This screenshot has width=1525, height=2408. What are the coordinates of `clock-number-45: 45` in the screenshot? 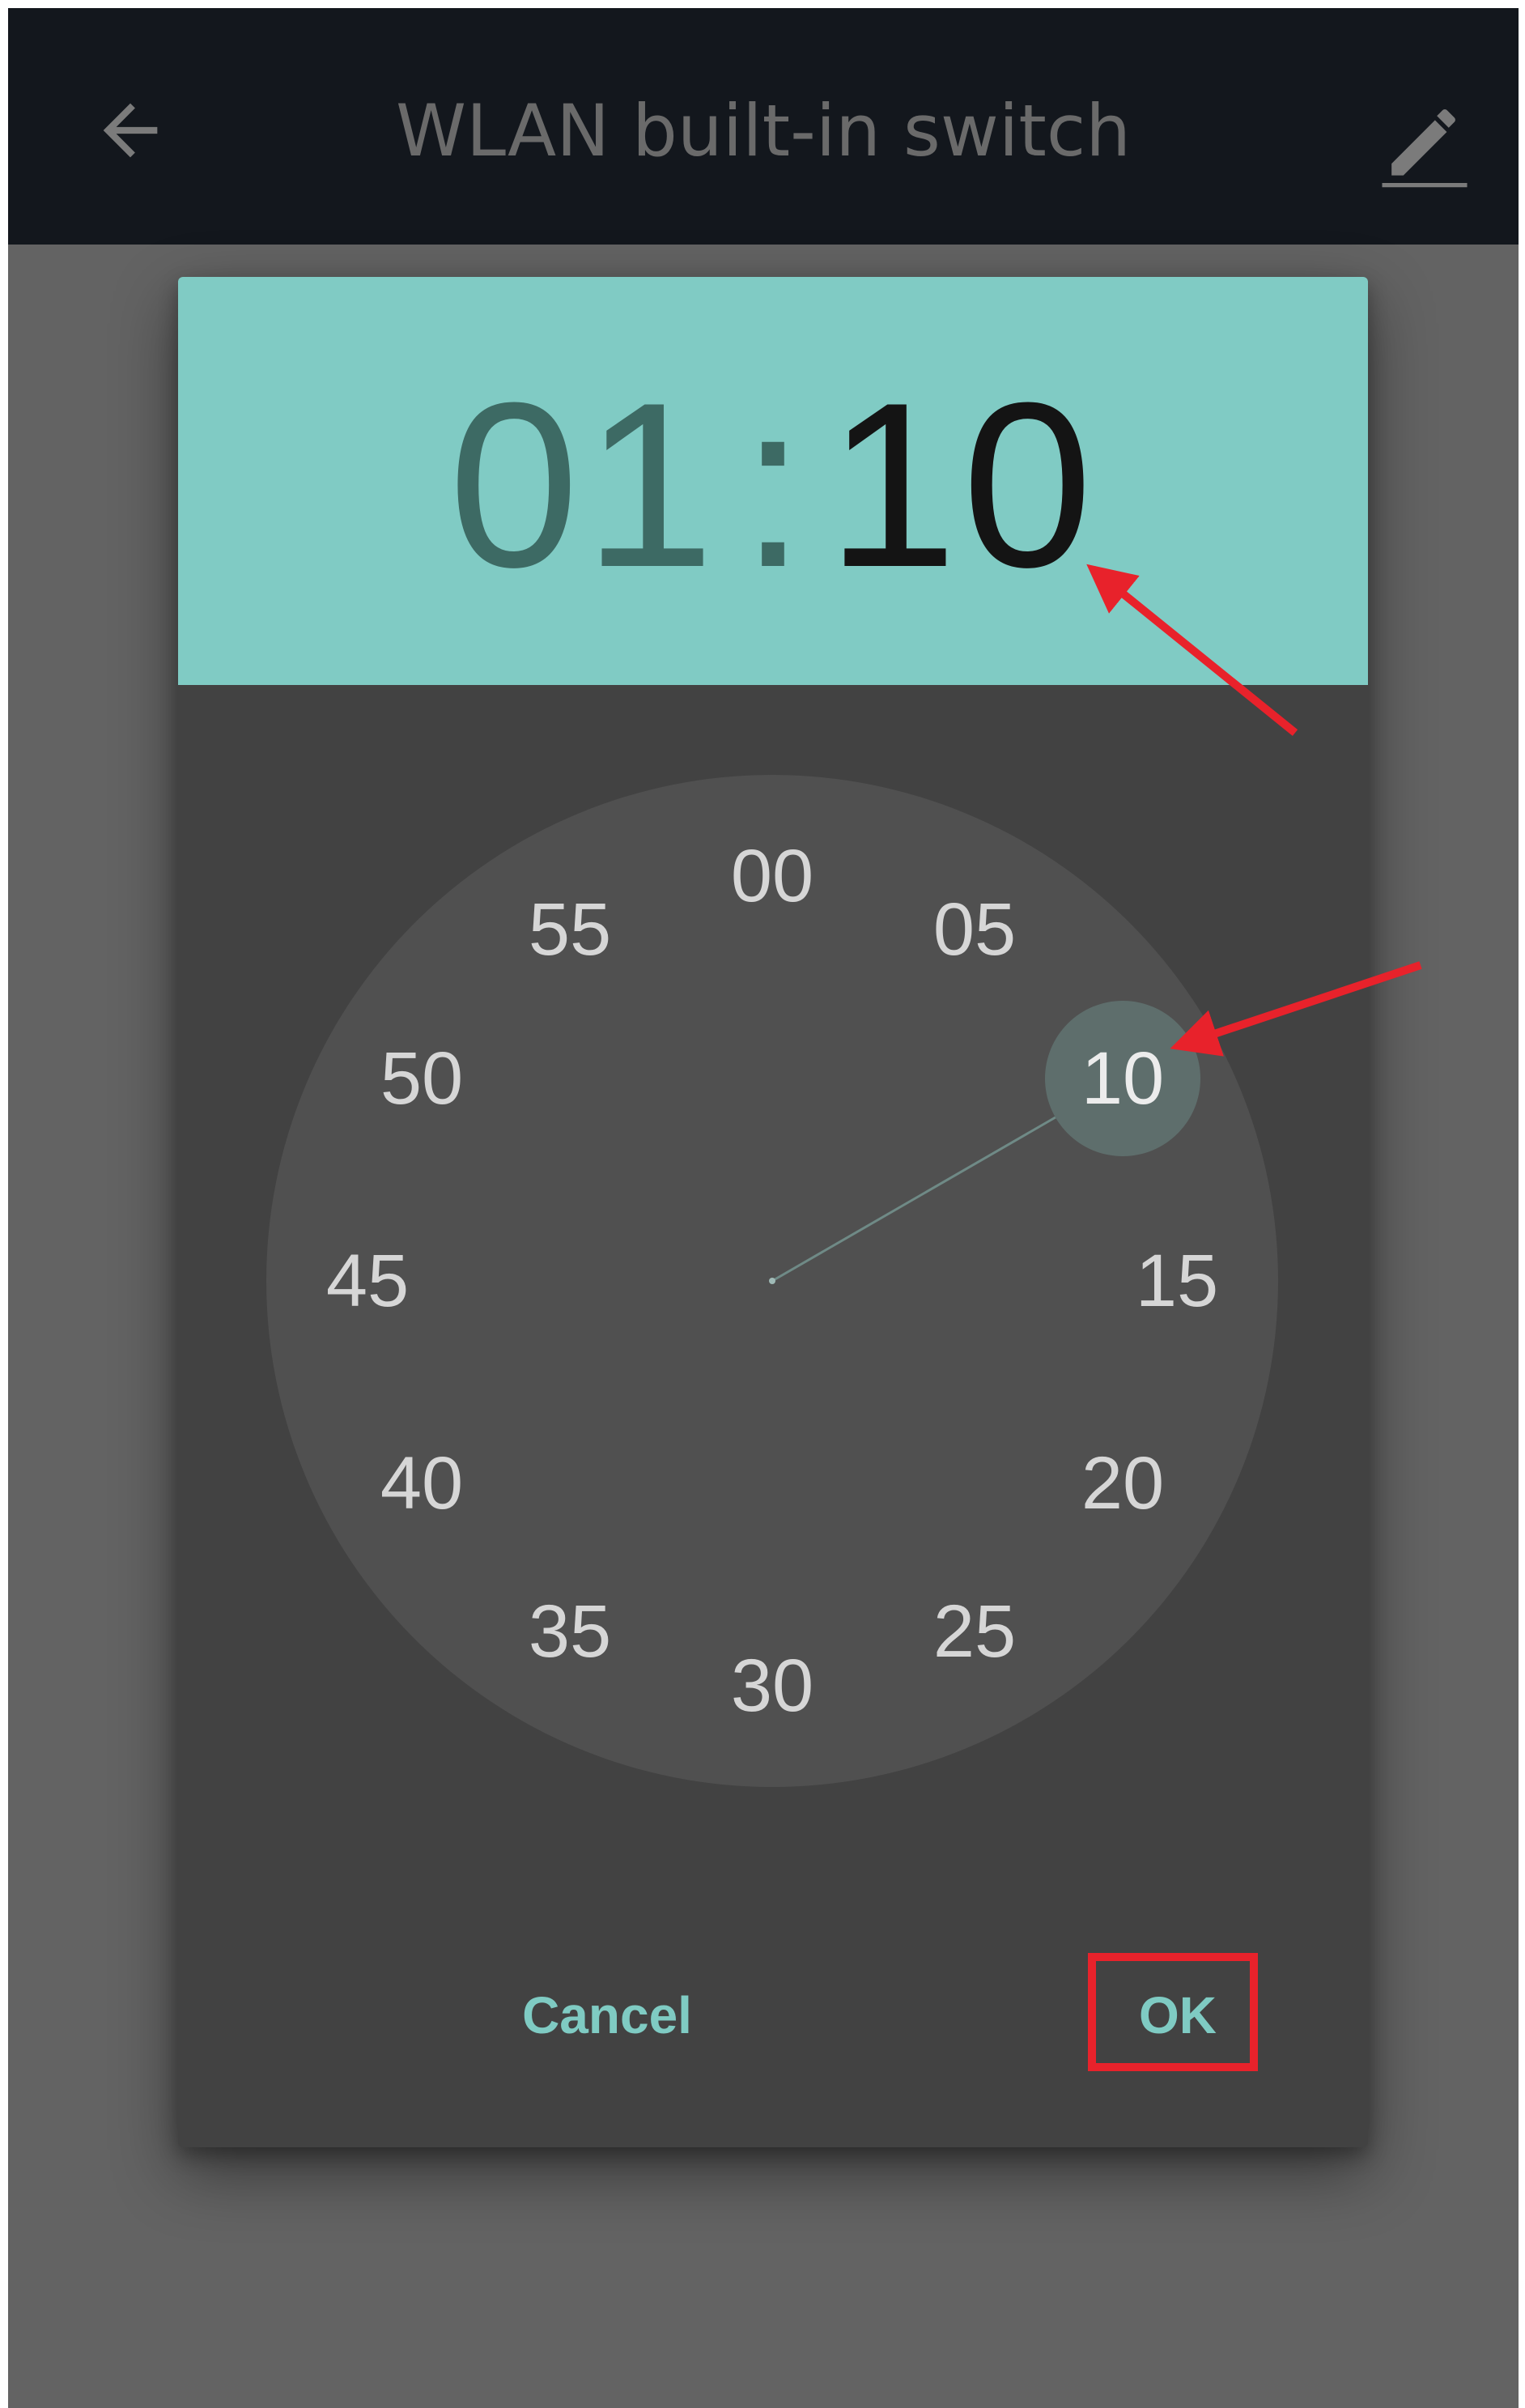 It's located at (368, 1281).